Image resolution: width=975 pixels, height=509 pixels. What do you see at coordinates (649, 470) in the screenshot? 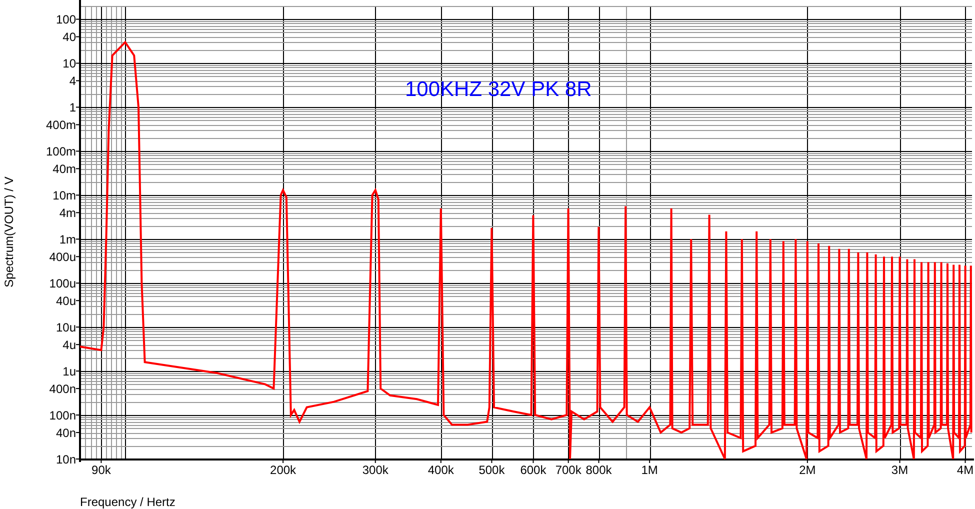
I see `x-tick-label: 1M` at bounding box center [649, 470].